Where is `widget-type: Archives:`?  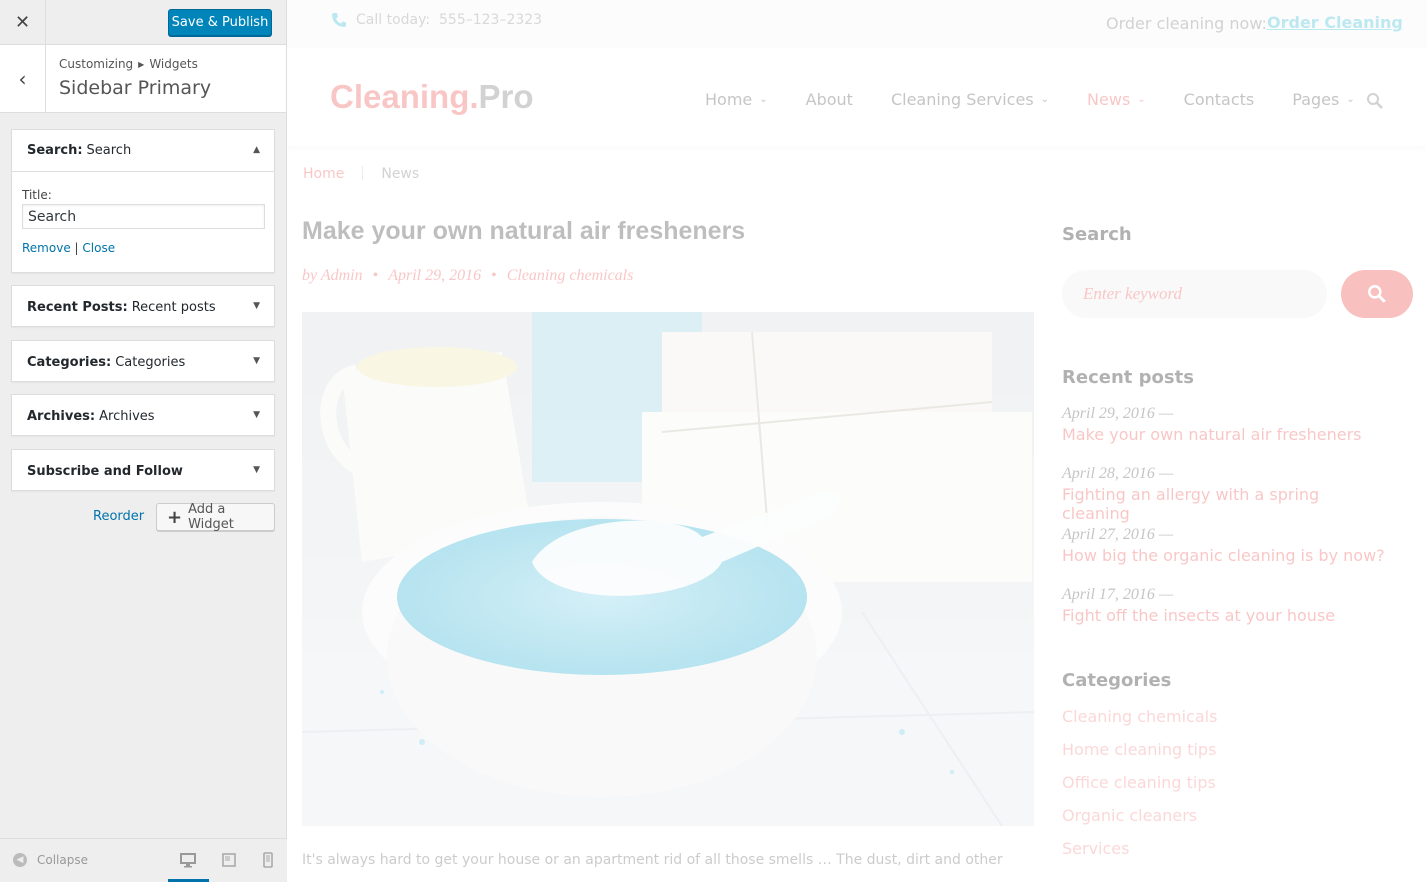 widget-type: Archives: is located at coordinates (61, 416).